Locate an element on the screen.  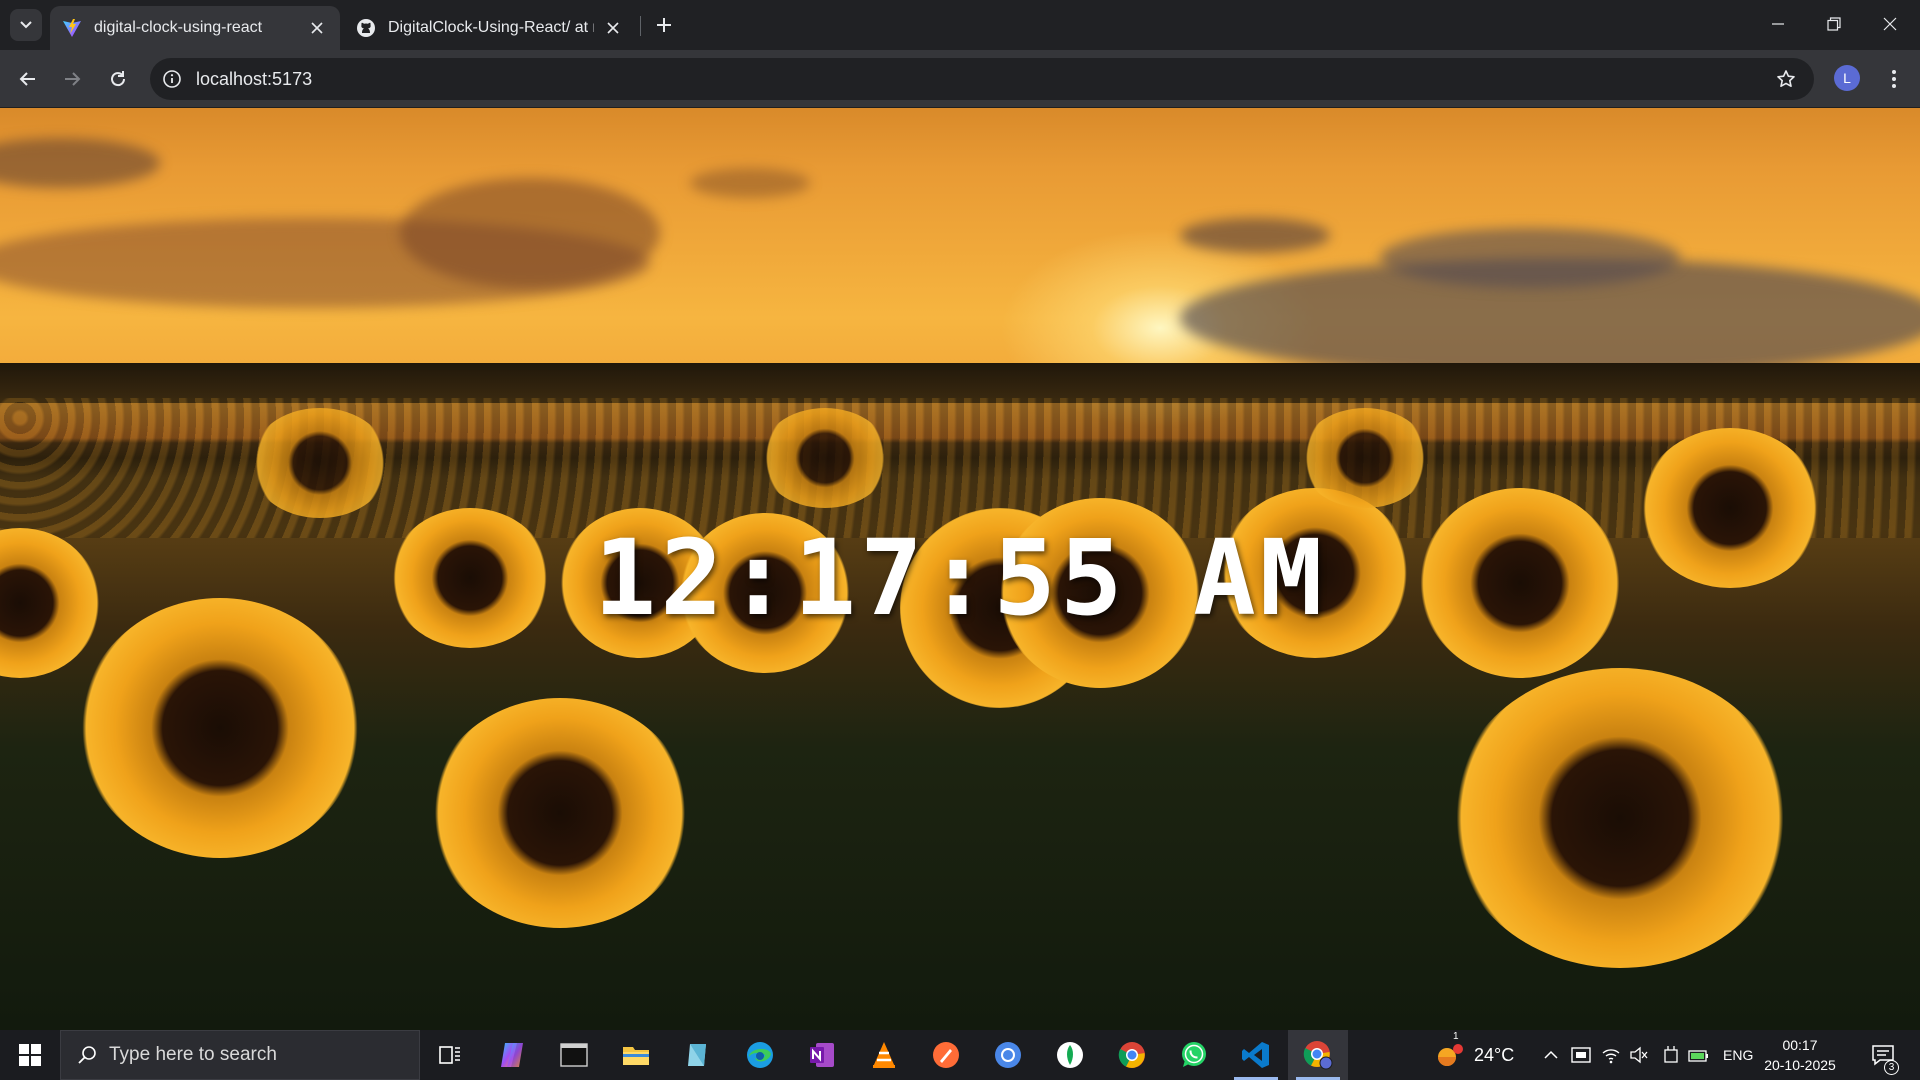
start-button is located at coordinates (30, 1055).